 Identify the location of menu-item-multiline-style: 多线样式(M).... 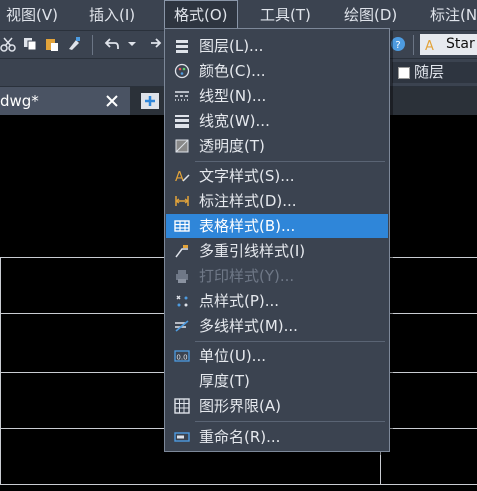
(277, 326).